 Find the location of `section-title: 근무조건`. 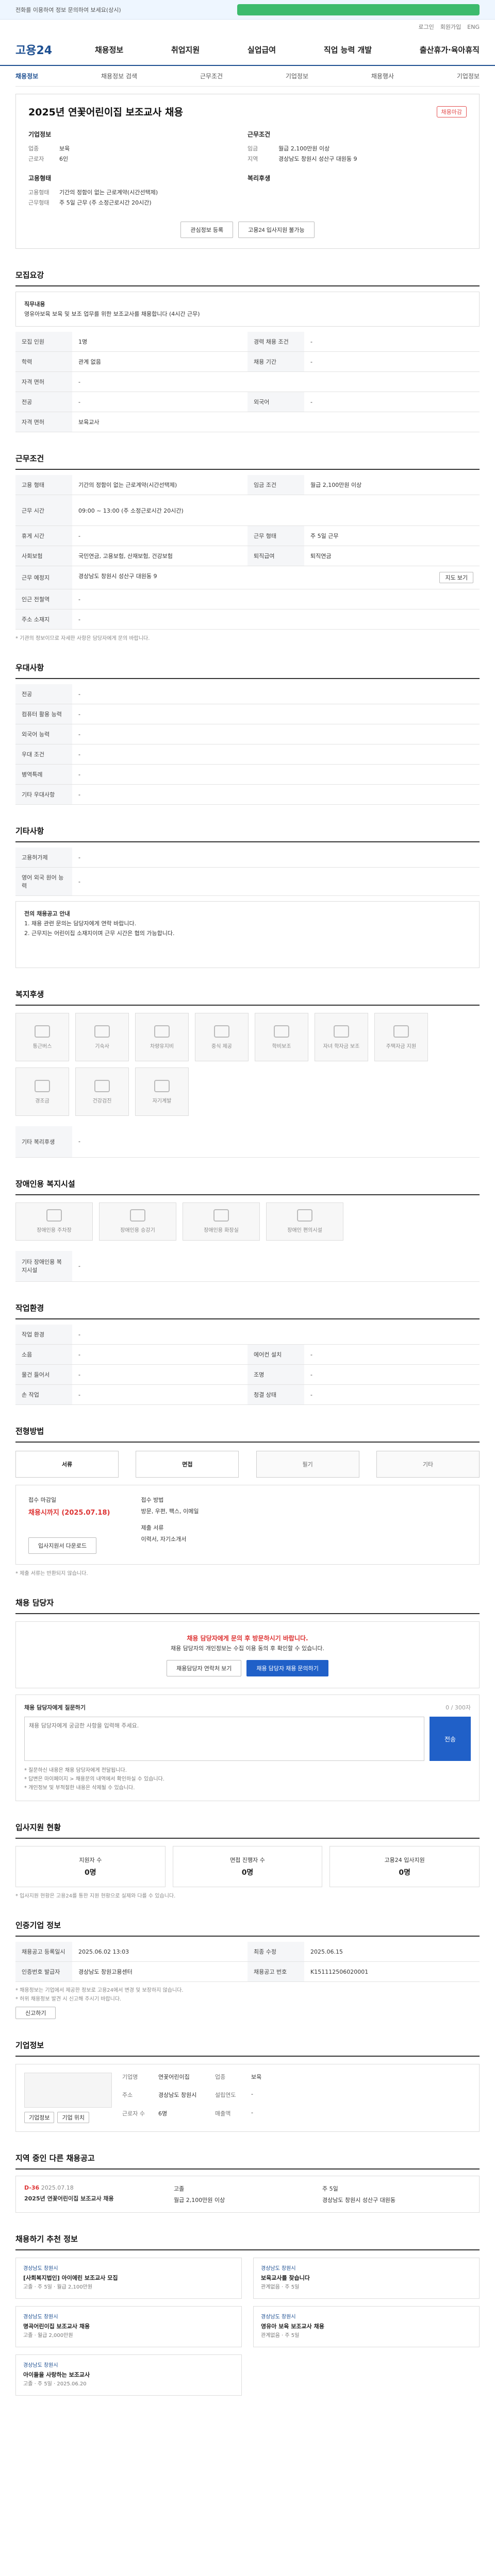

section-title: 근무조건 is located at coordinates (247, 461).